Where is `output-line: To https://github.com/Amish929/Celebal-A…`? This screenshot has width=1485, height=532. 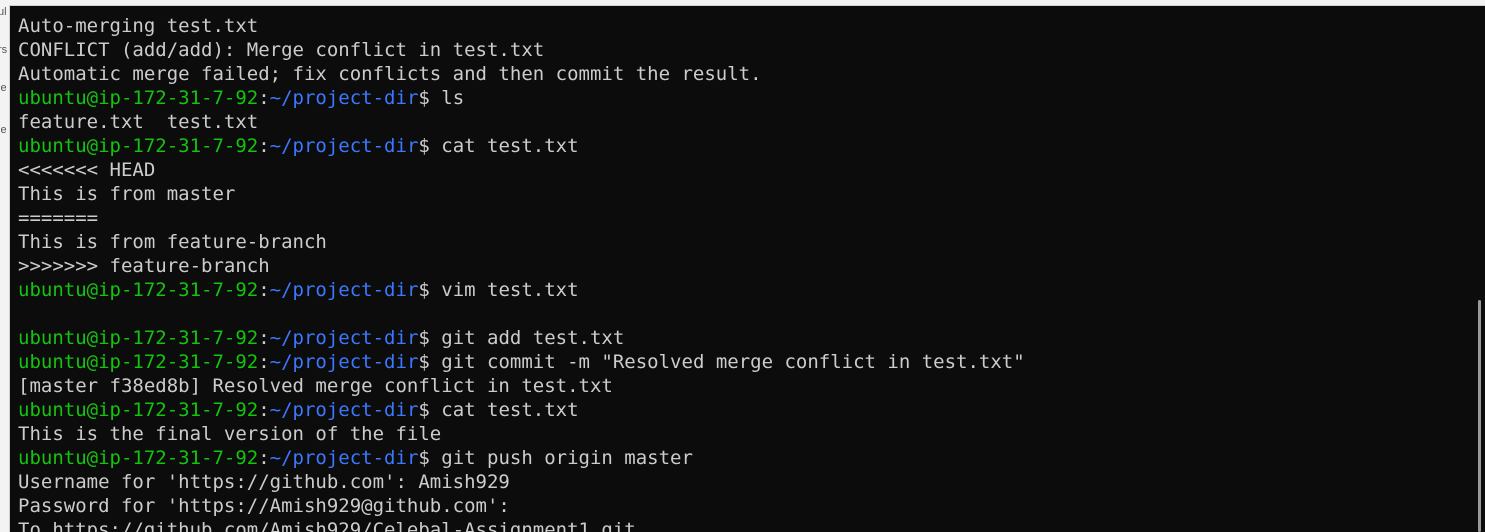
output-line: To https://github.com/Amish929/Celebal-A… is located at coordinates (327, 525).